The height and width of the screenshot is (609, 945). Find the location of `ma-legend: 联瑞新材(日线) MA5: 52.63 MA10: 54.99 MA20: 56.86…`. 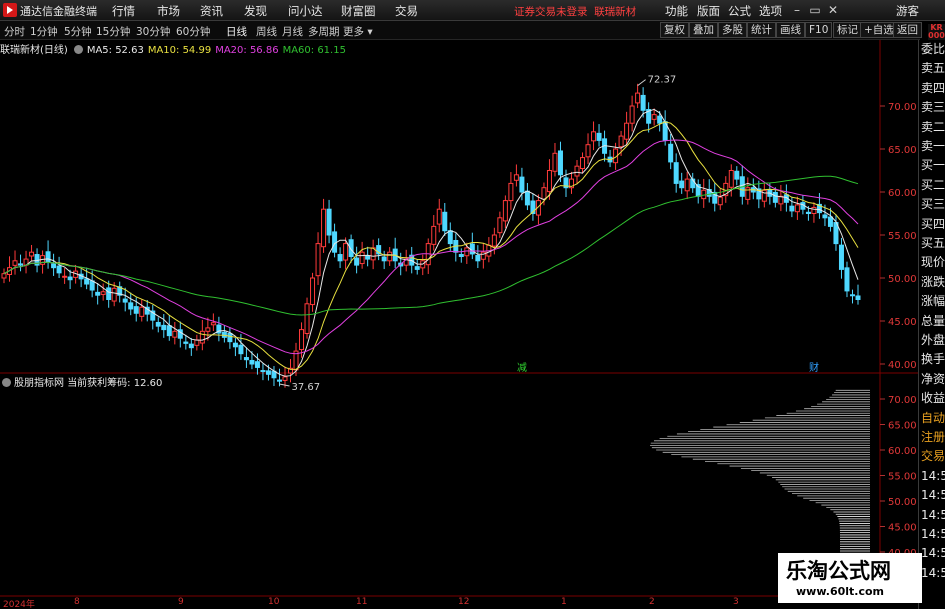

ma-legend: 联瑞新材(日线) MA5: 52.63 MA10: 54.99 MA20: 56.86… is located at coordinates (175, 48).